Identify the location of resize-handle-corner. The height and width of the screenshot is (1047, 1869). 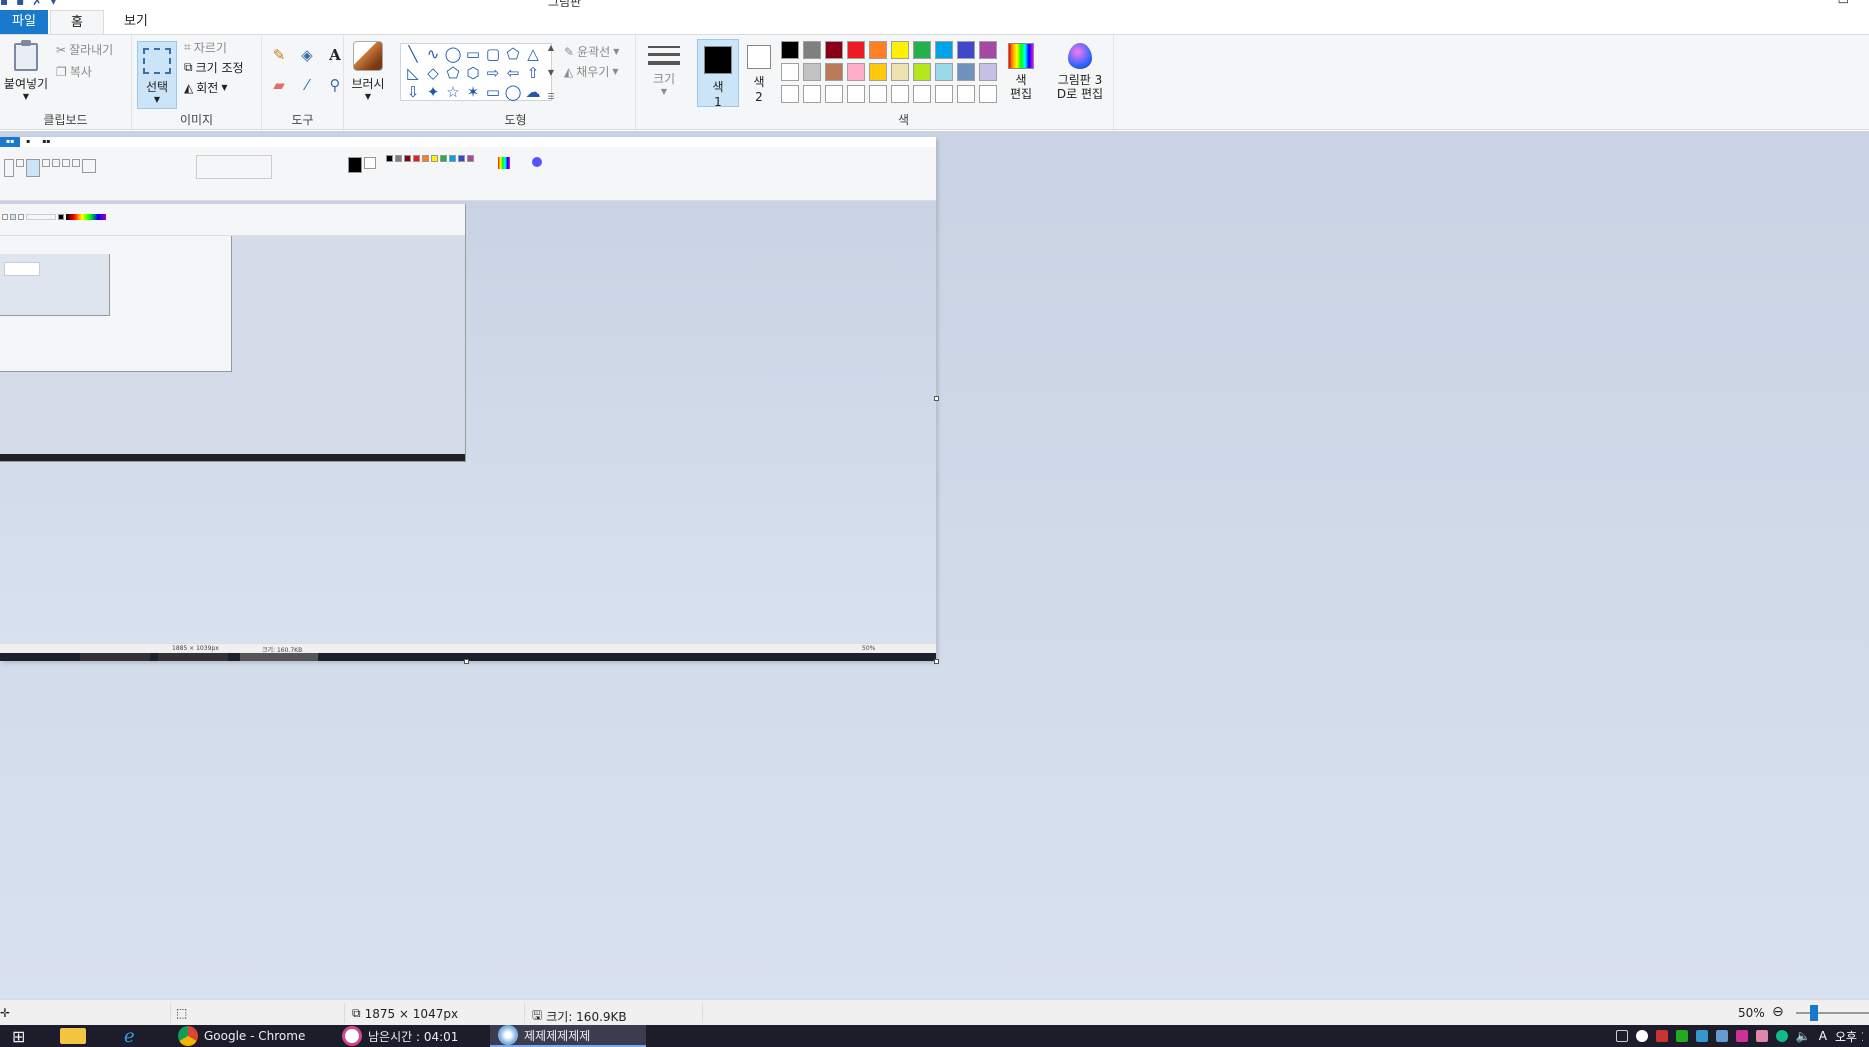
(936, 661).